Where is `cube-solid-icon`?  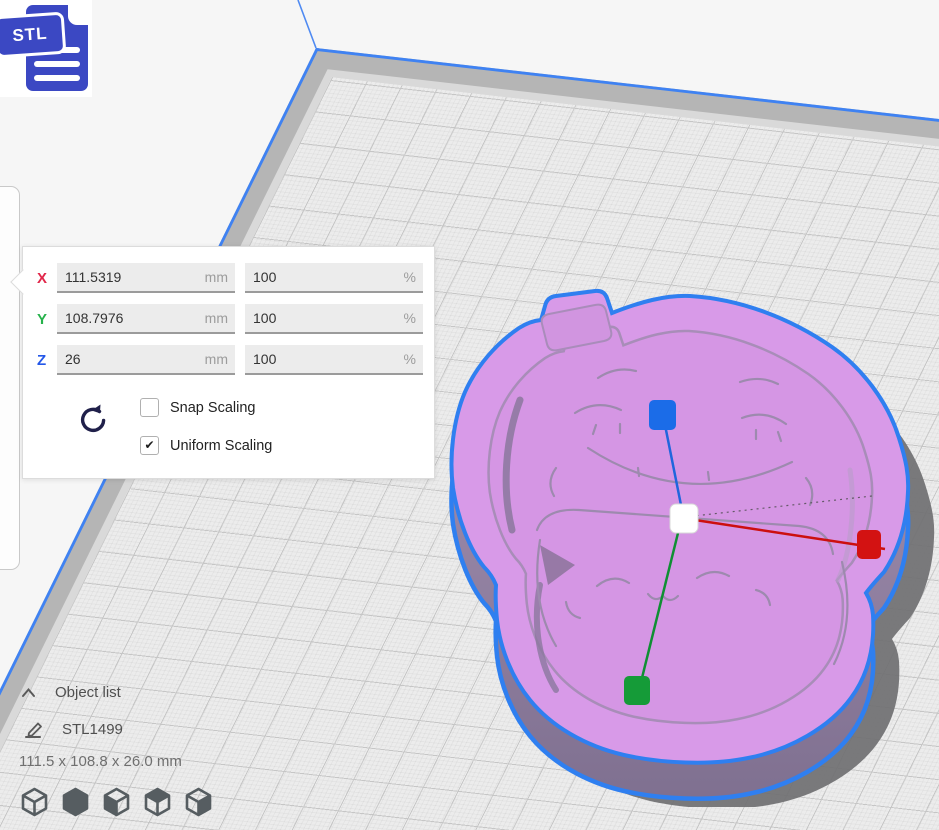
cube-solid-icon is located at coordinates (75, 802).